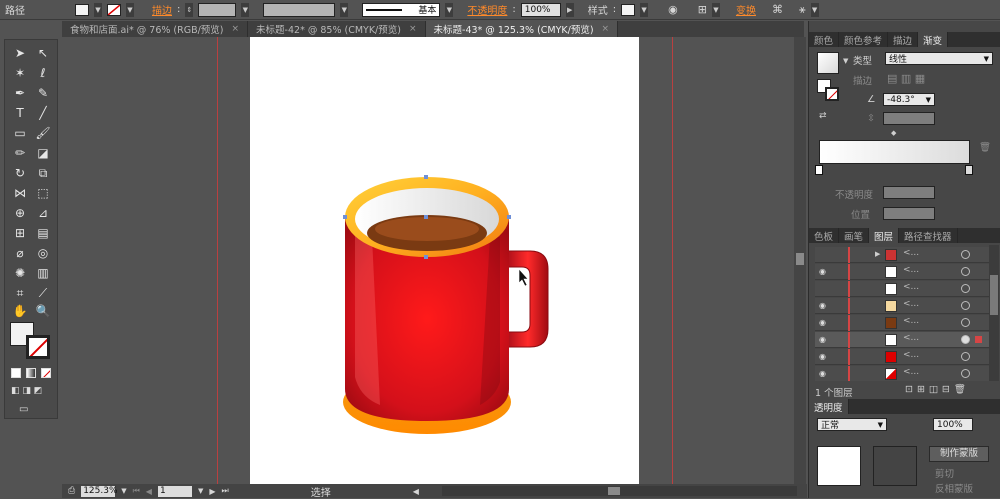 The height and width of the screenshot is (499, 1000). Describe the element at coordinates (864, 39) in the screenshot. I see `tab-color-guide: 颜色参考` at that location.